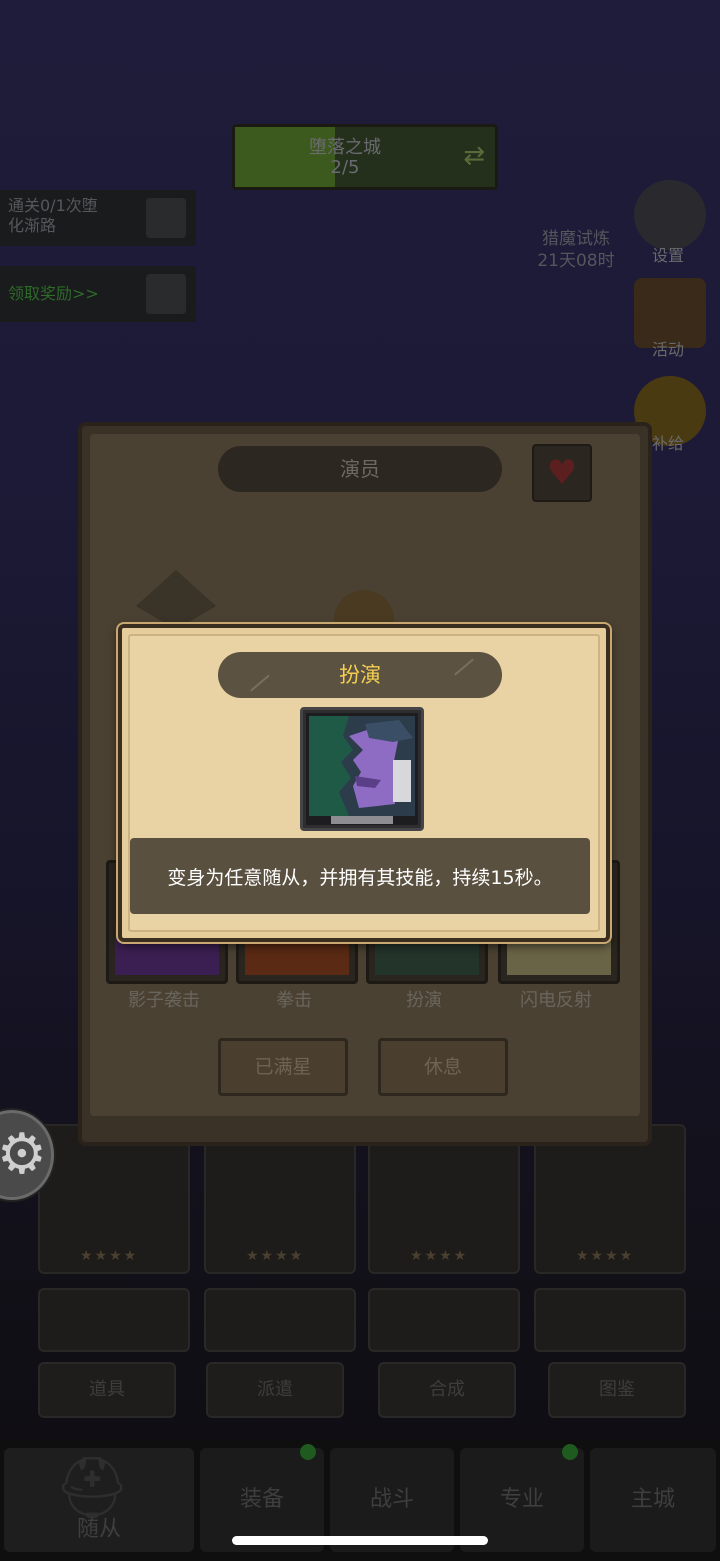 The image size is (720, 1561). I want to click on tab-items: 道具, so click(107, 1390).